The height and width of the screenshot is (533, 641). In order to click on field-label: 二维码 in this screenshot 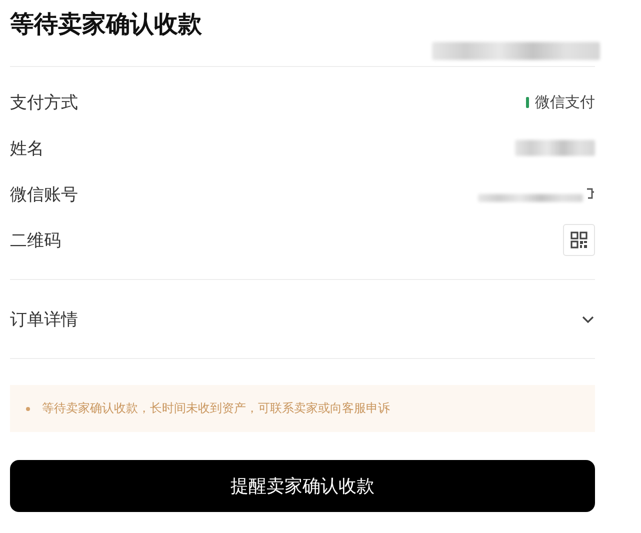, I will do `click(35, 241)`.